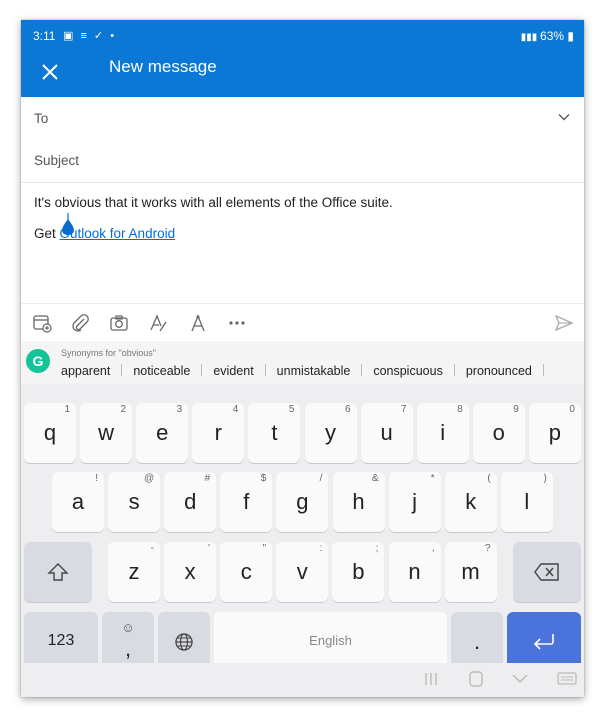  What do you see at coordinates (302, 680) in the screenshot?
I see `system-nav-bar` at bounding box center [302, 680].